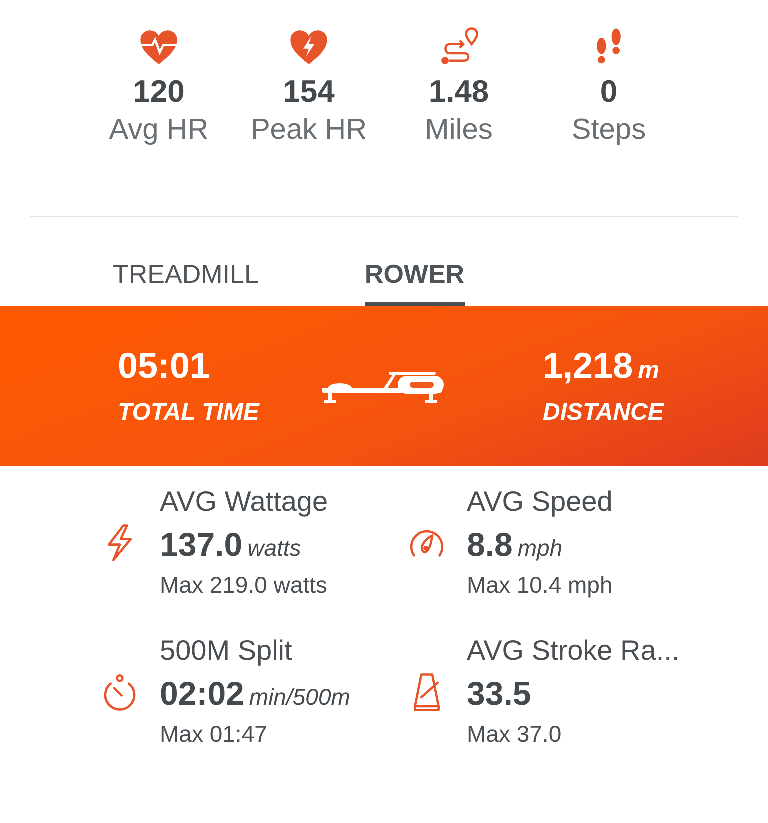  What do you see at coordinates (515, 734) in the screenshot?
I see `metric-max: Max 37.0` at bounding box center [515, 734].